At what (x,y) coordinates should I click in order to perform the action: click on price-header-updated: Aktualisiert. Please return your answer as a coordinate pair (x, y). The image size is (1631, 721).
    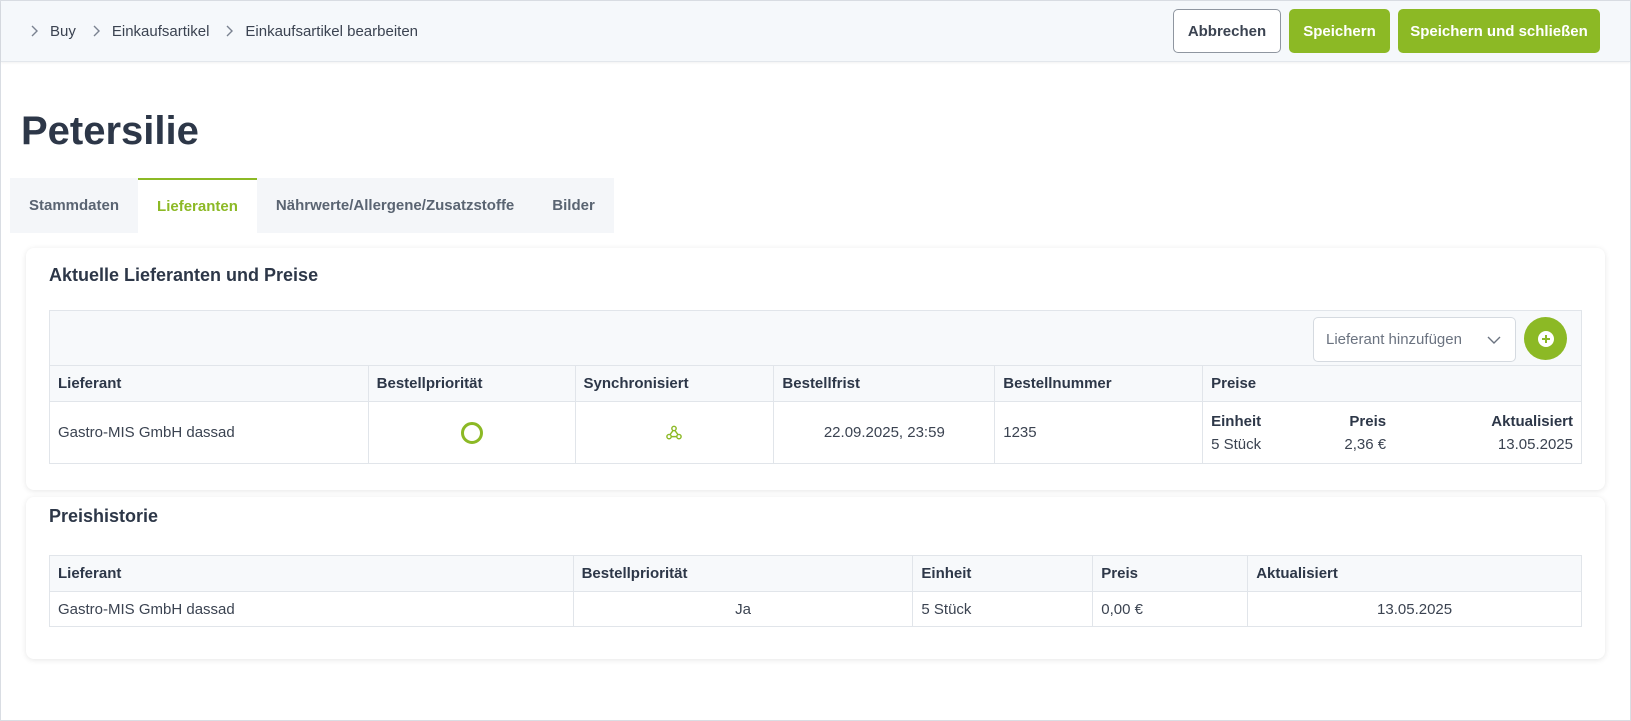
    Looking at the image, I should click on (1532, 421).